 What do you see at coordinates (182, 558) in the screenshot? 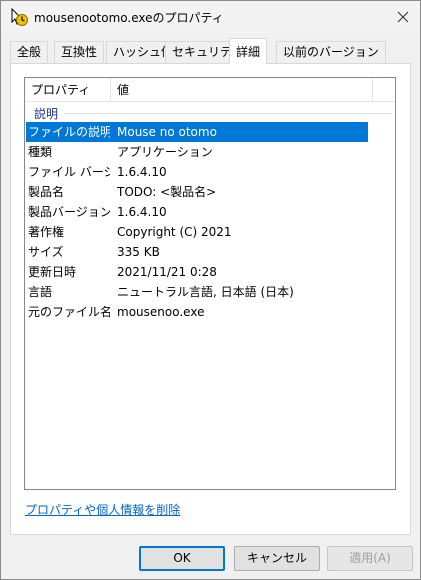
I see `ok-button: OK` at bounding box center [182, 558].